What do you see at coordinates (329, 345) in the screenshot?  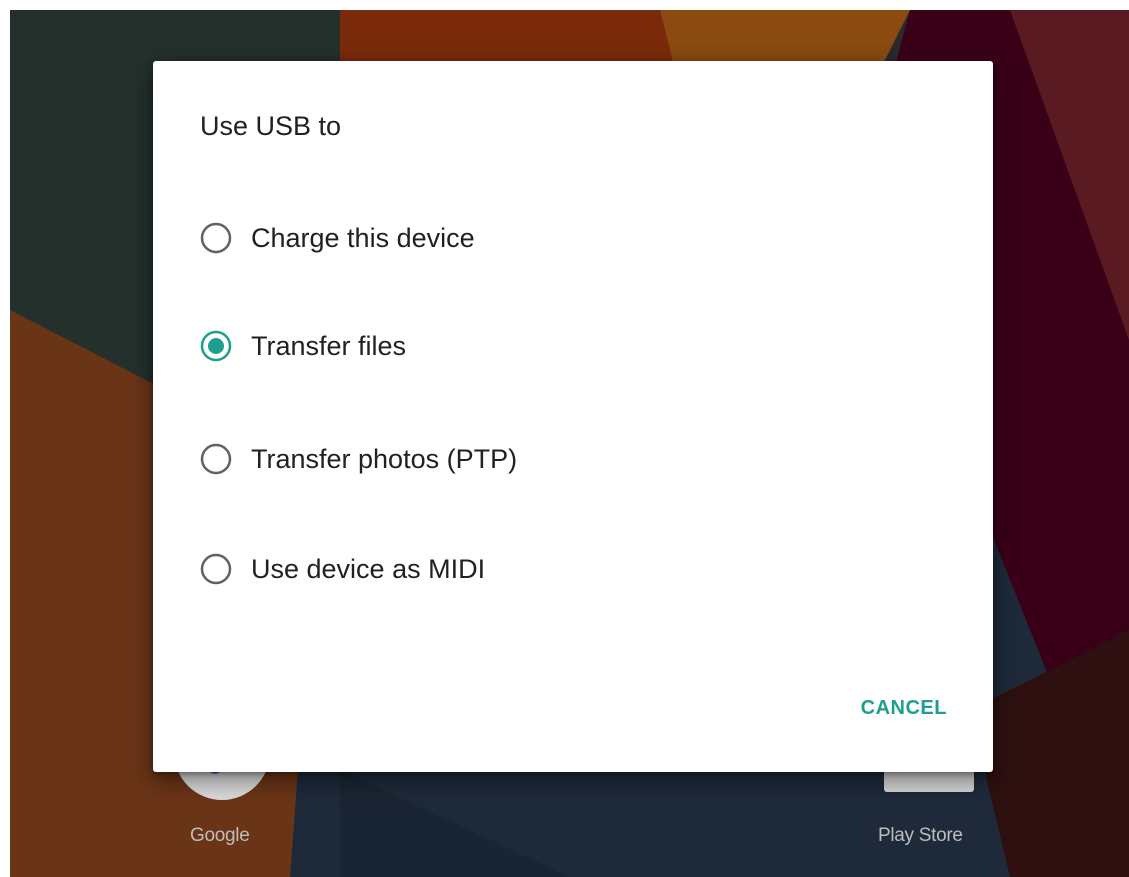 I see `option-label: Transfer files` at bounding box center [329, 345].